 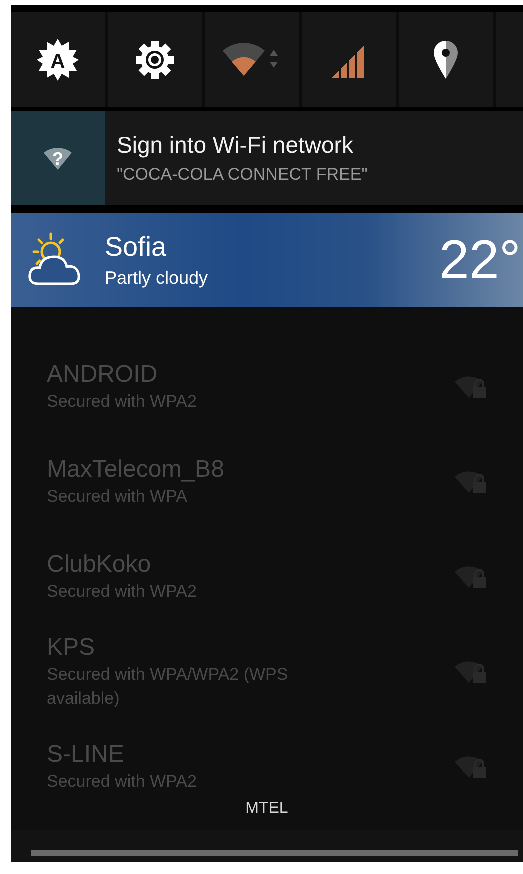 I want to click on city-name: Sofia, so click(x=136, y=247).